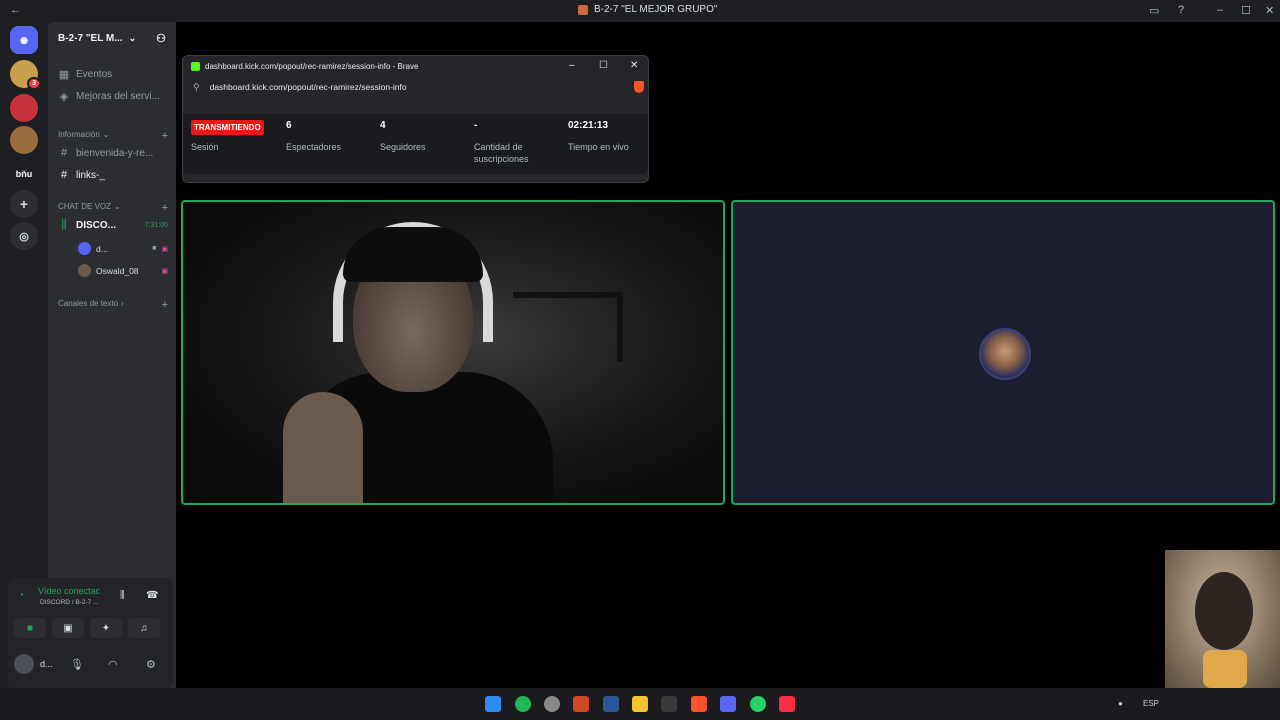 The height and width of the screenshot is (720, 1280). I want to click on chrome-icon, so click(552, 704).